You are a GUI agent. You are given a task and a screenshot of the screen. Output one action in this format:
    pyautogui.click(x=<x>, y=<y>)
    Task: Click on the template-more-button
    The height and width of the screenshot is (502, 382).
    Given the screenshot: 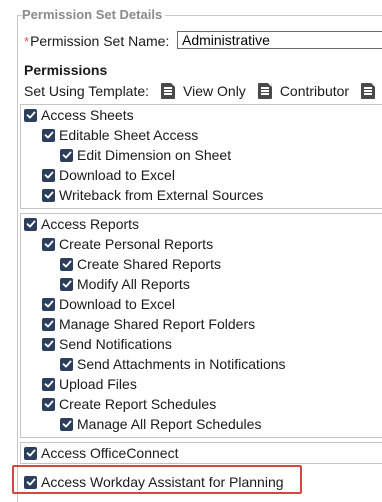 What is the action you would take?
    pyautogui.click(x=371, y=91)
    